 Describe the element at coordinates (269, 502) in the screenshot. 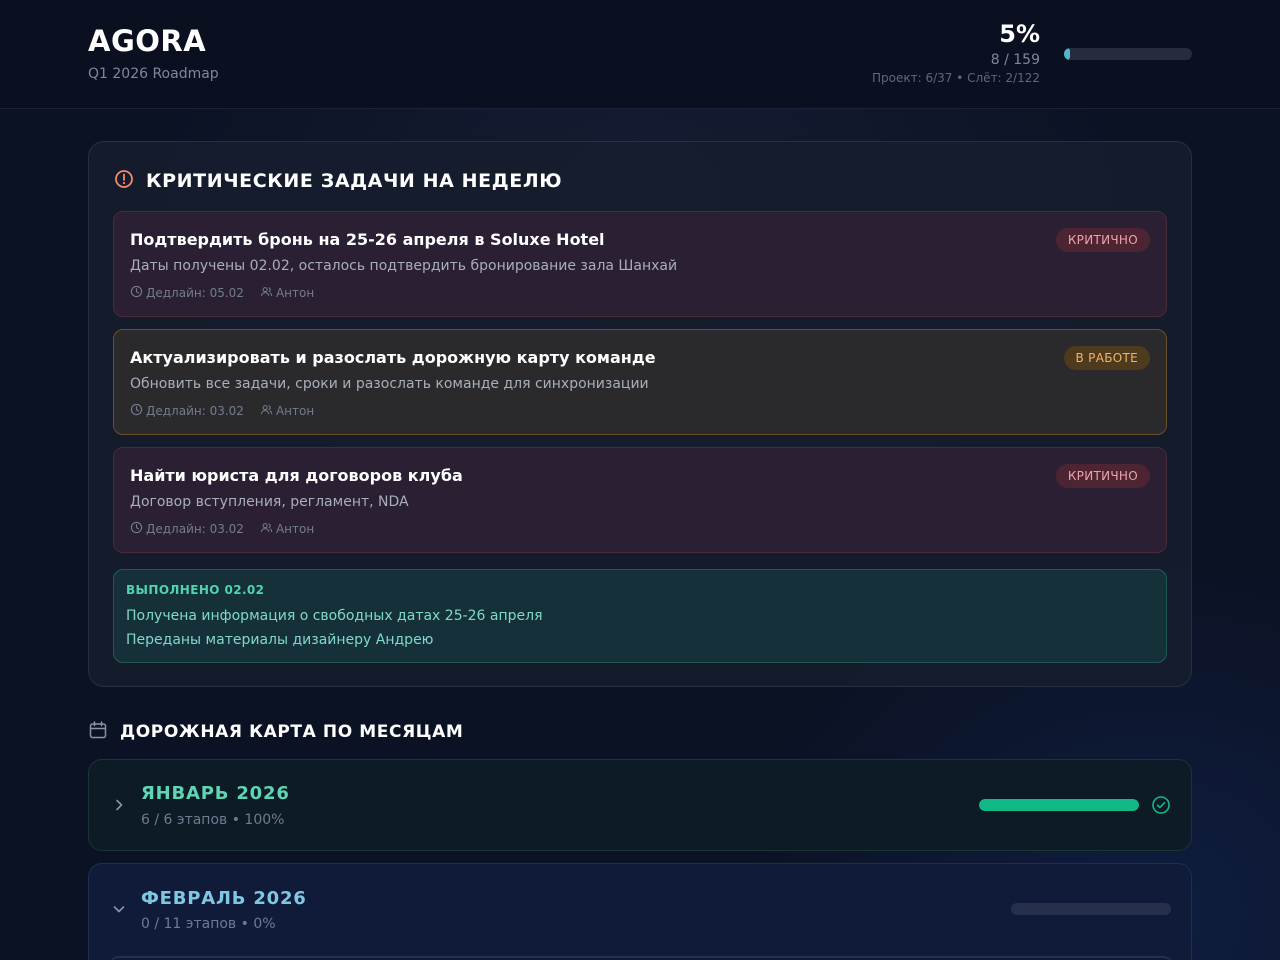

I see `task-description: Договор вступления, регламент, NDA` at that location.